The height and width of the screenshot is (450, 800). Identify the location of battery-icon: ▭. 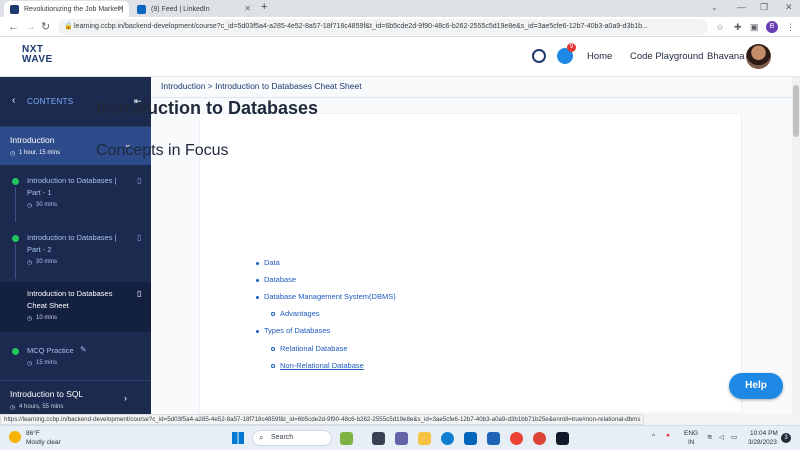
(734, 437).